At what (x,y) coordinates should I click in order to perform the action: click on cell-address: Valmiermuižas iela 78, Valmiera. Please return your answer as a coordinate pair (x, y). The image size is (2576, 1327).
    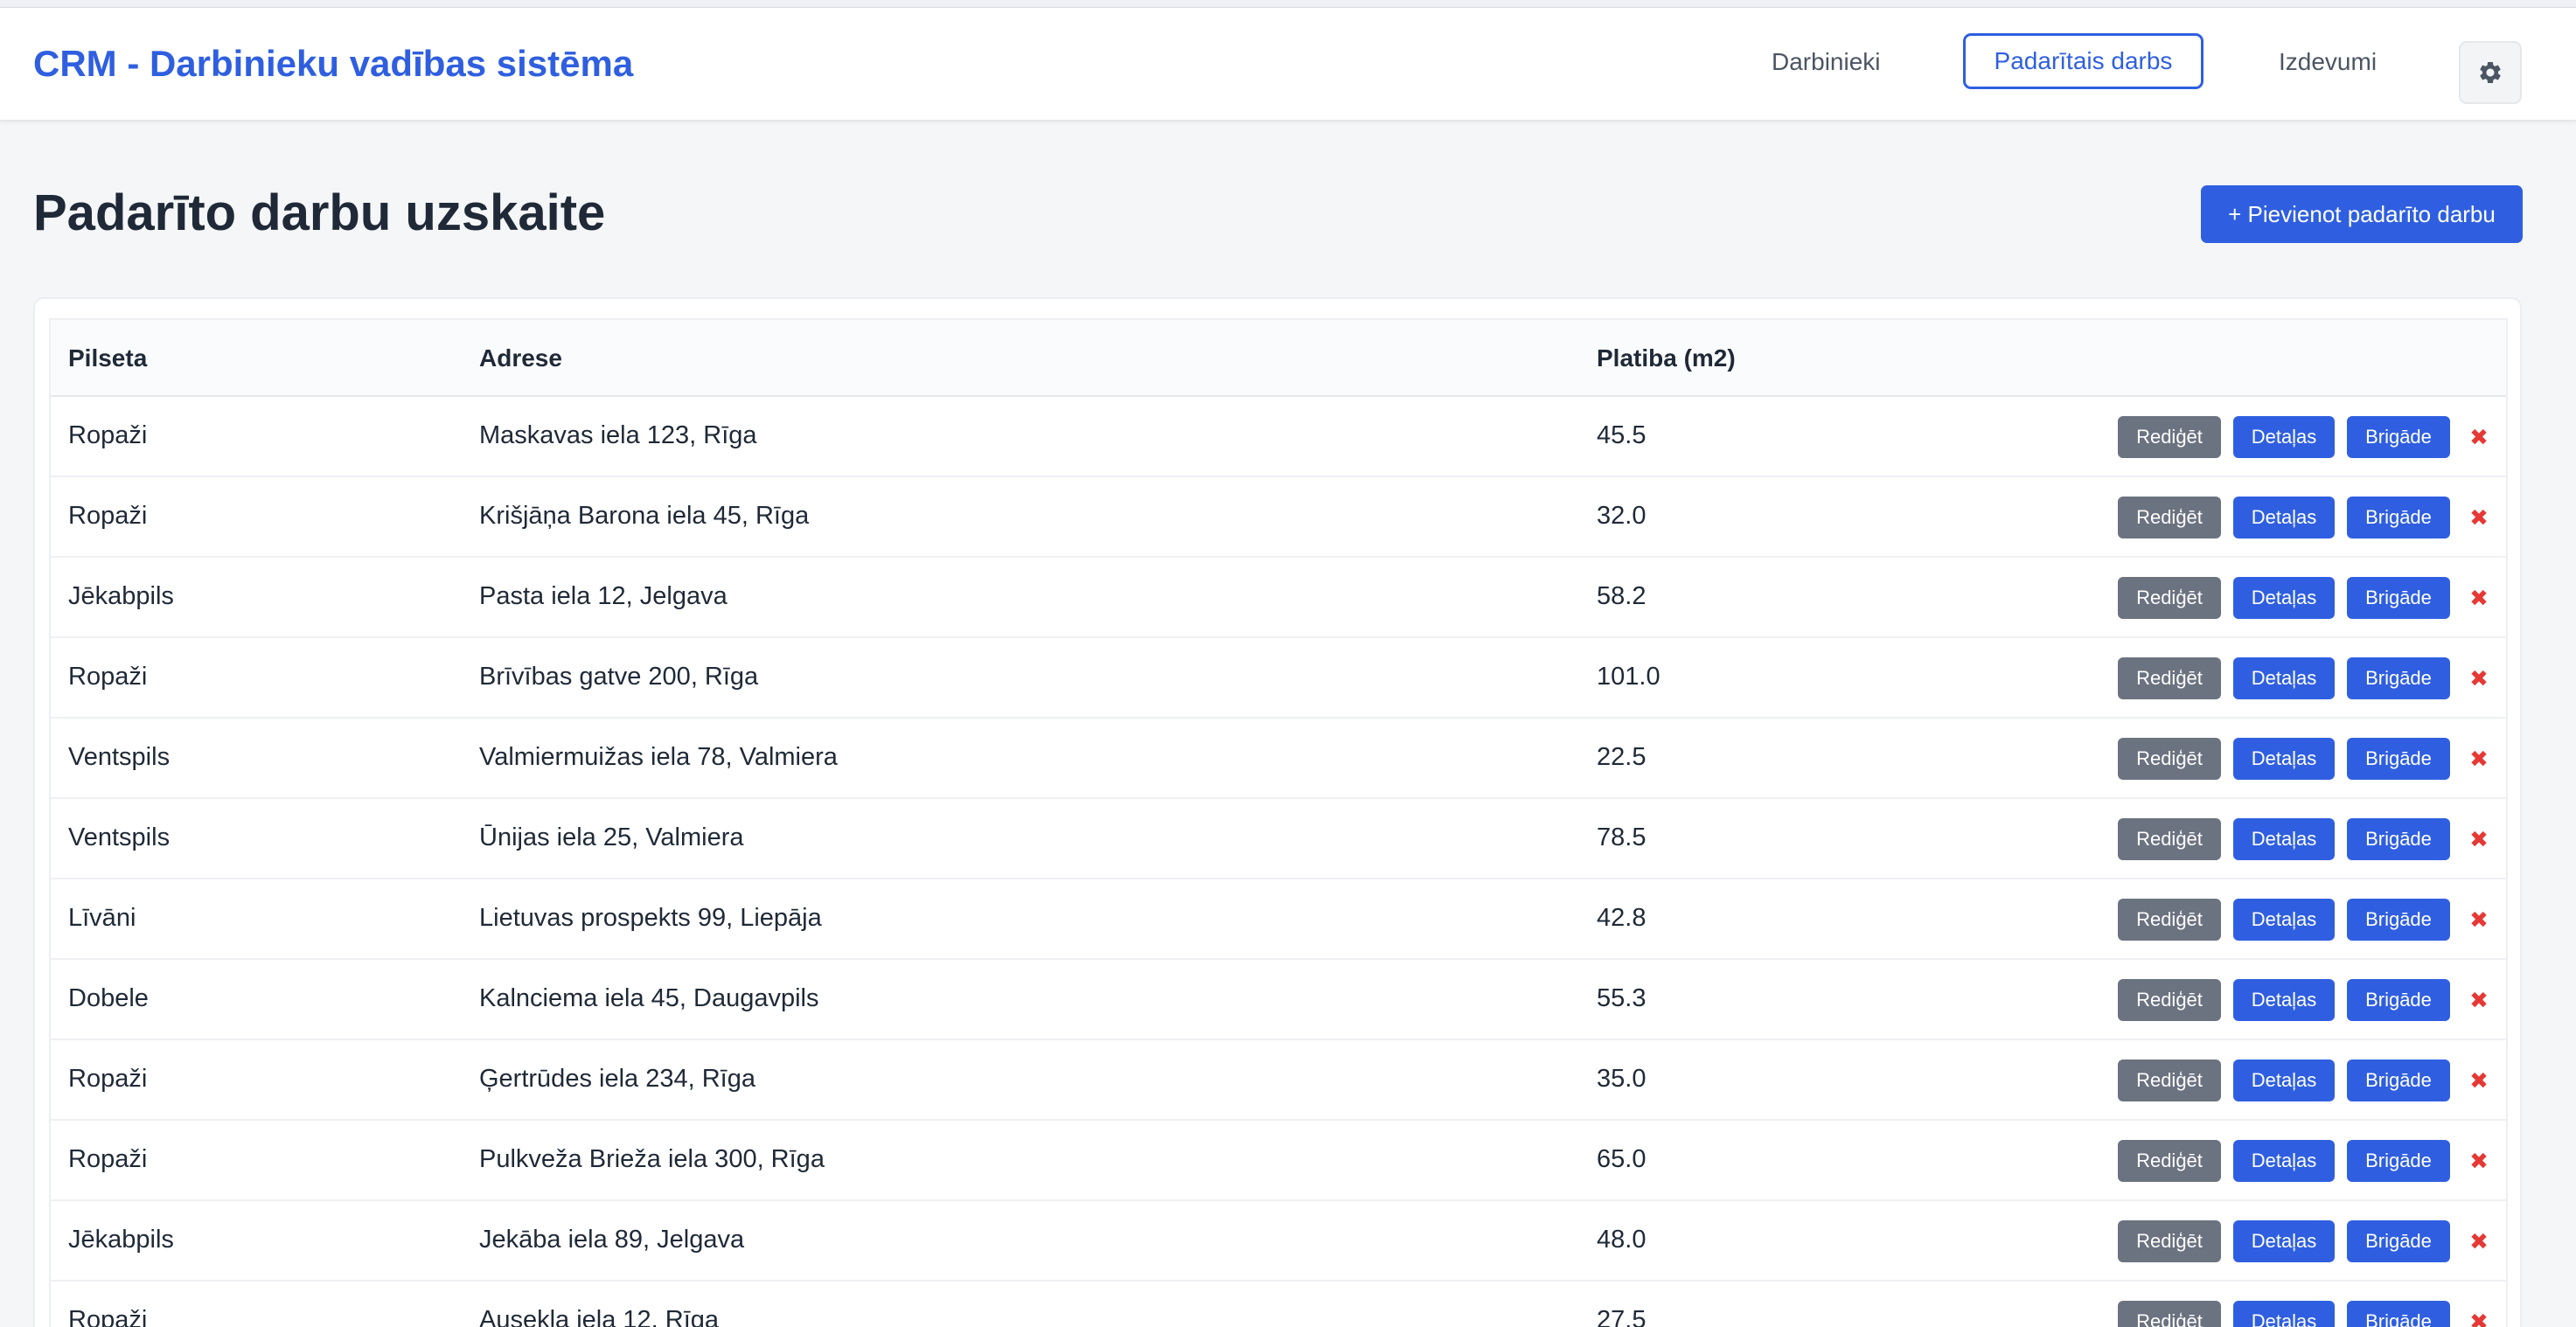
    Looking at the image, I should click on (658, 757).